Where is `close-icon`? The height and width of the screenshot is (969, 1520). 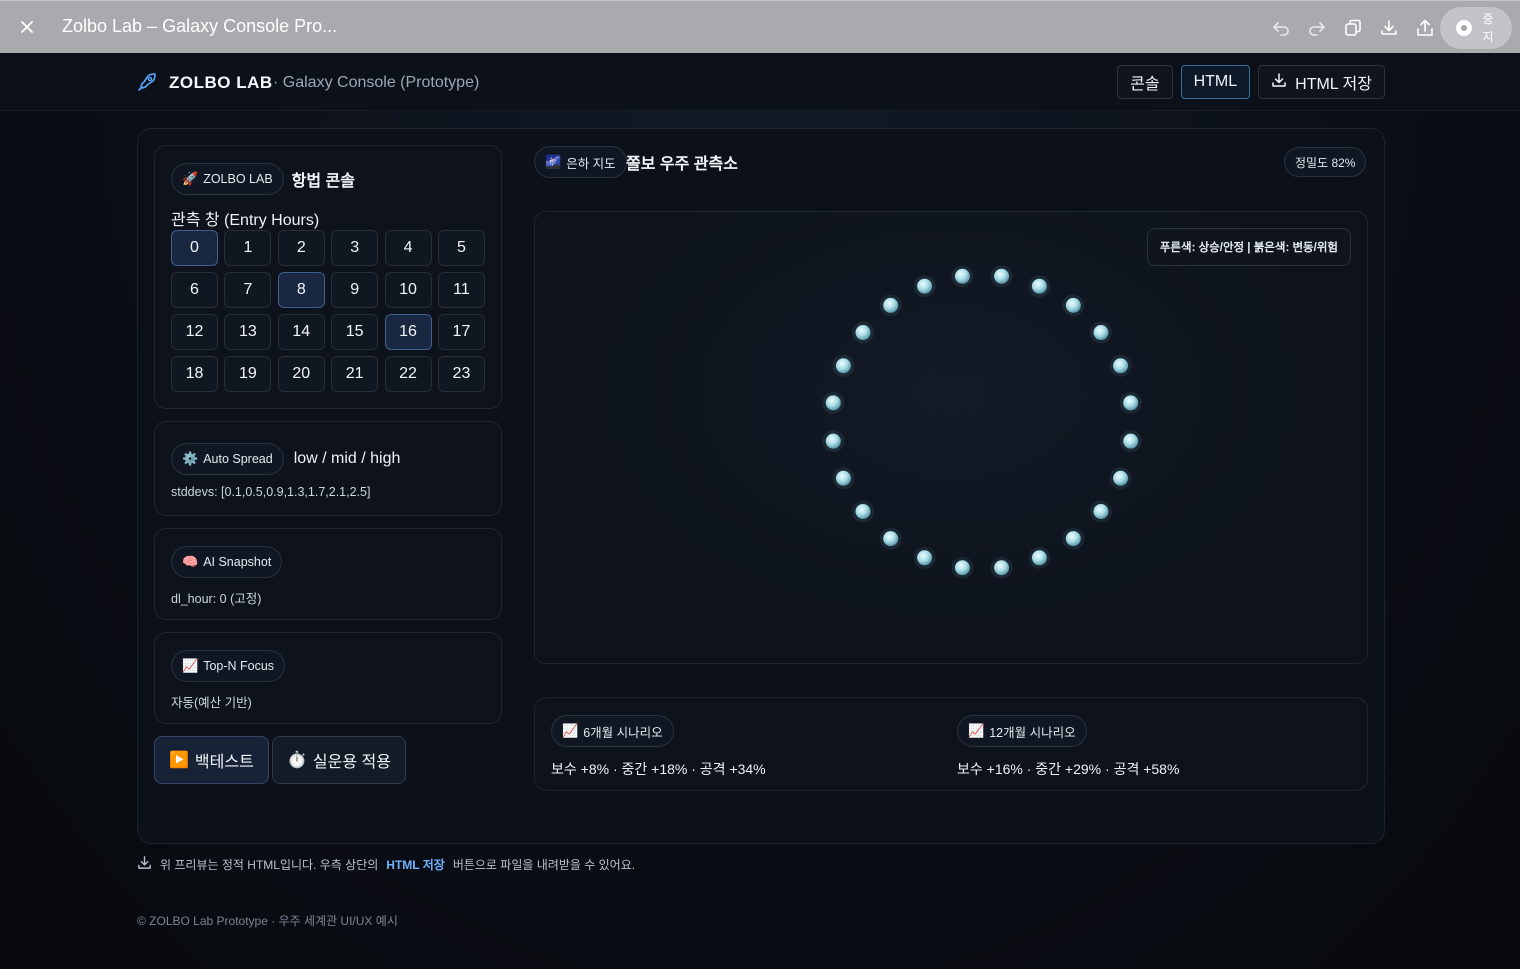
close-icon is located at coordinates (27, 27).